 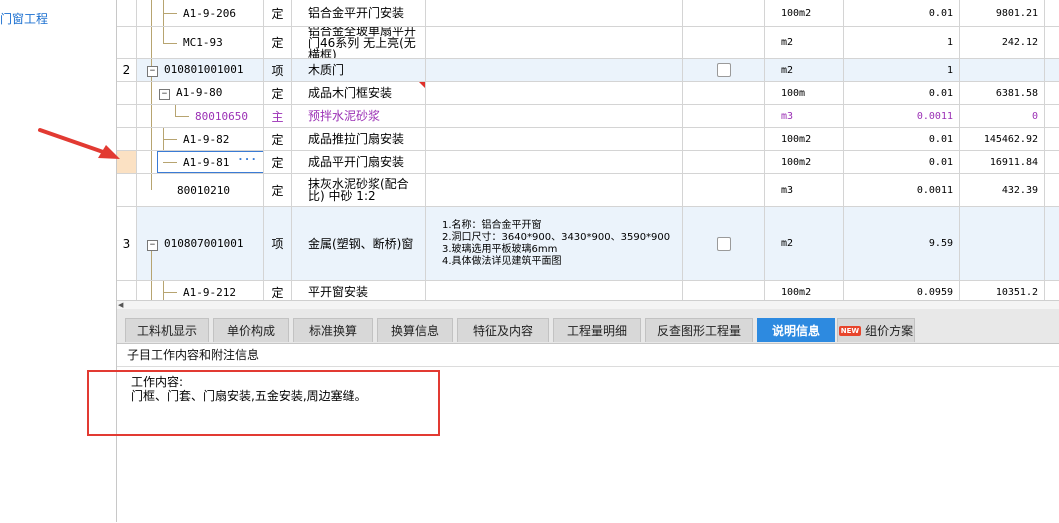 I want to click on annotation-highlight-box, so click(x=263, y=403).